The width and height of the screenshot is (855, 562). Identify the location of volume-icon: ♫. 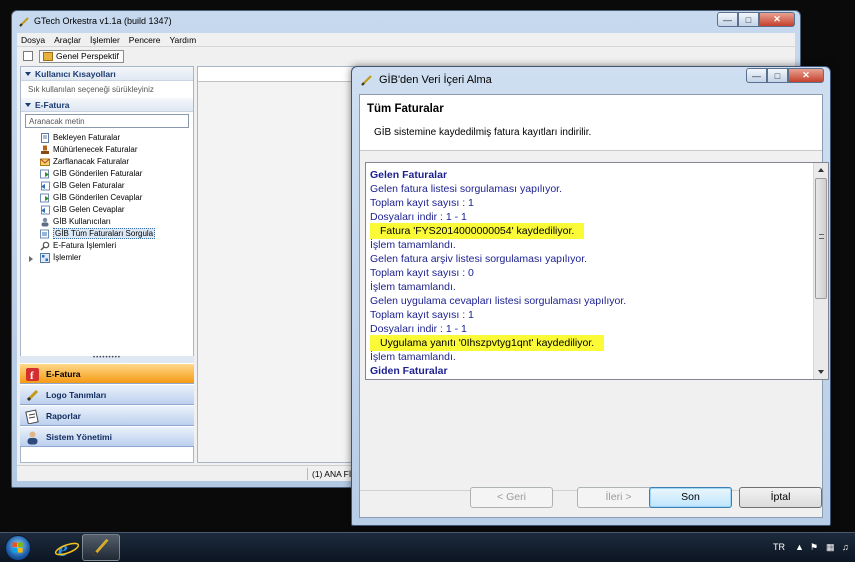
(845, 547).